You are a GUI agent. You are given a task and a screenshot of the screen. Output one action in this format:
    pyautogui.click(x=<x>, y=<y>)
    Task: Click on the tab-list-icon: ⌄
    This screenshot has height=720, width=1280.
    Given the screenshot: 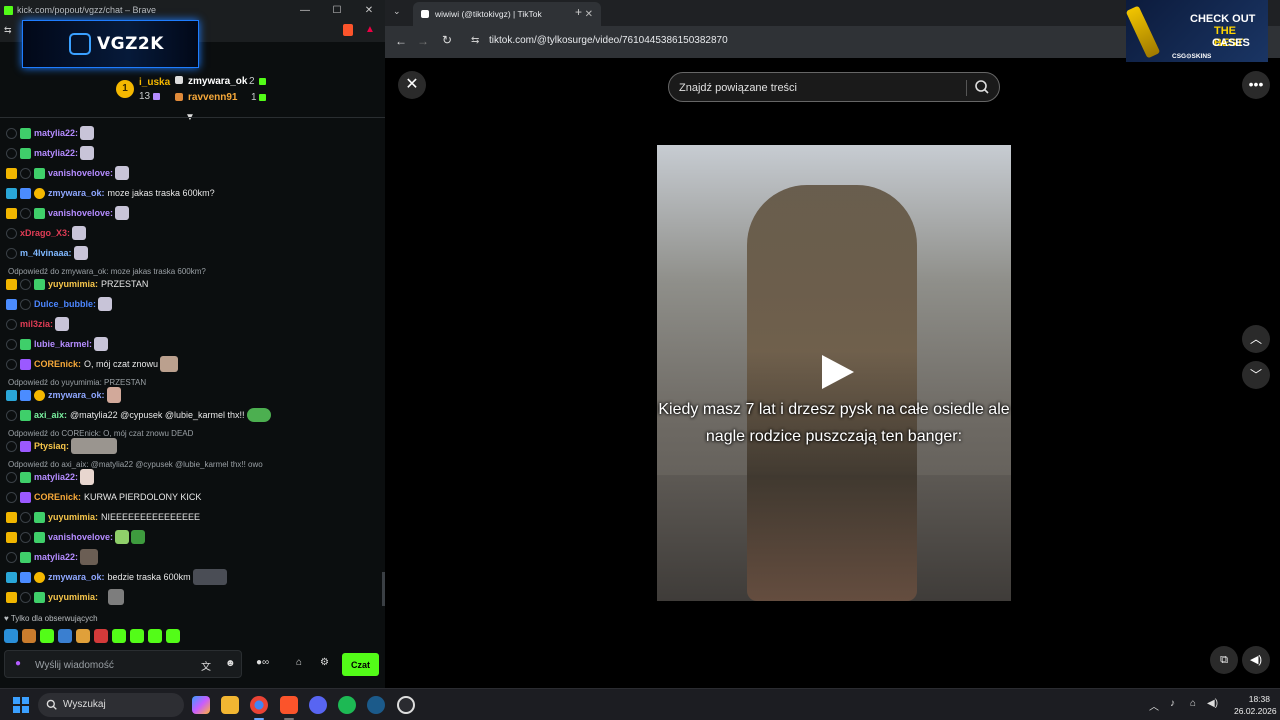 What is the action you would take?
    pyautogui.click(x=397, y=11)
    